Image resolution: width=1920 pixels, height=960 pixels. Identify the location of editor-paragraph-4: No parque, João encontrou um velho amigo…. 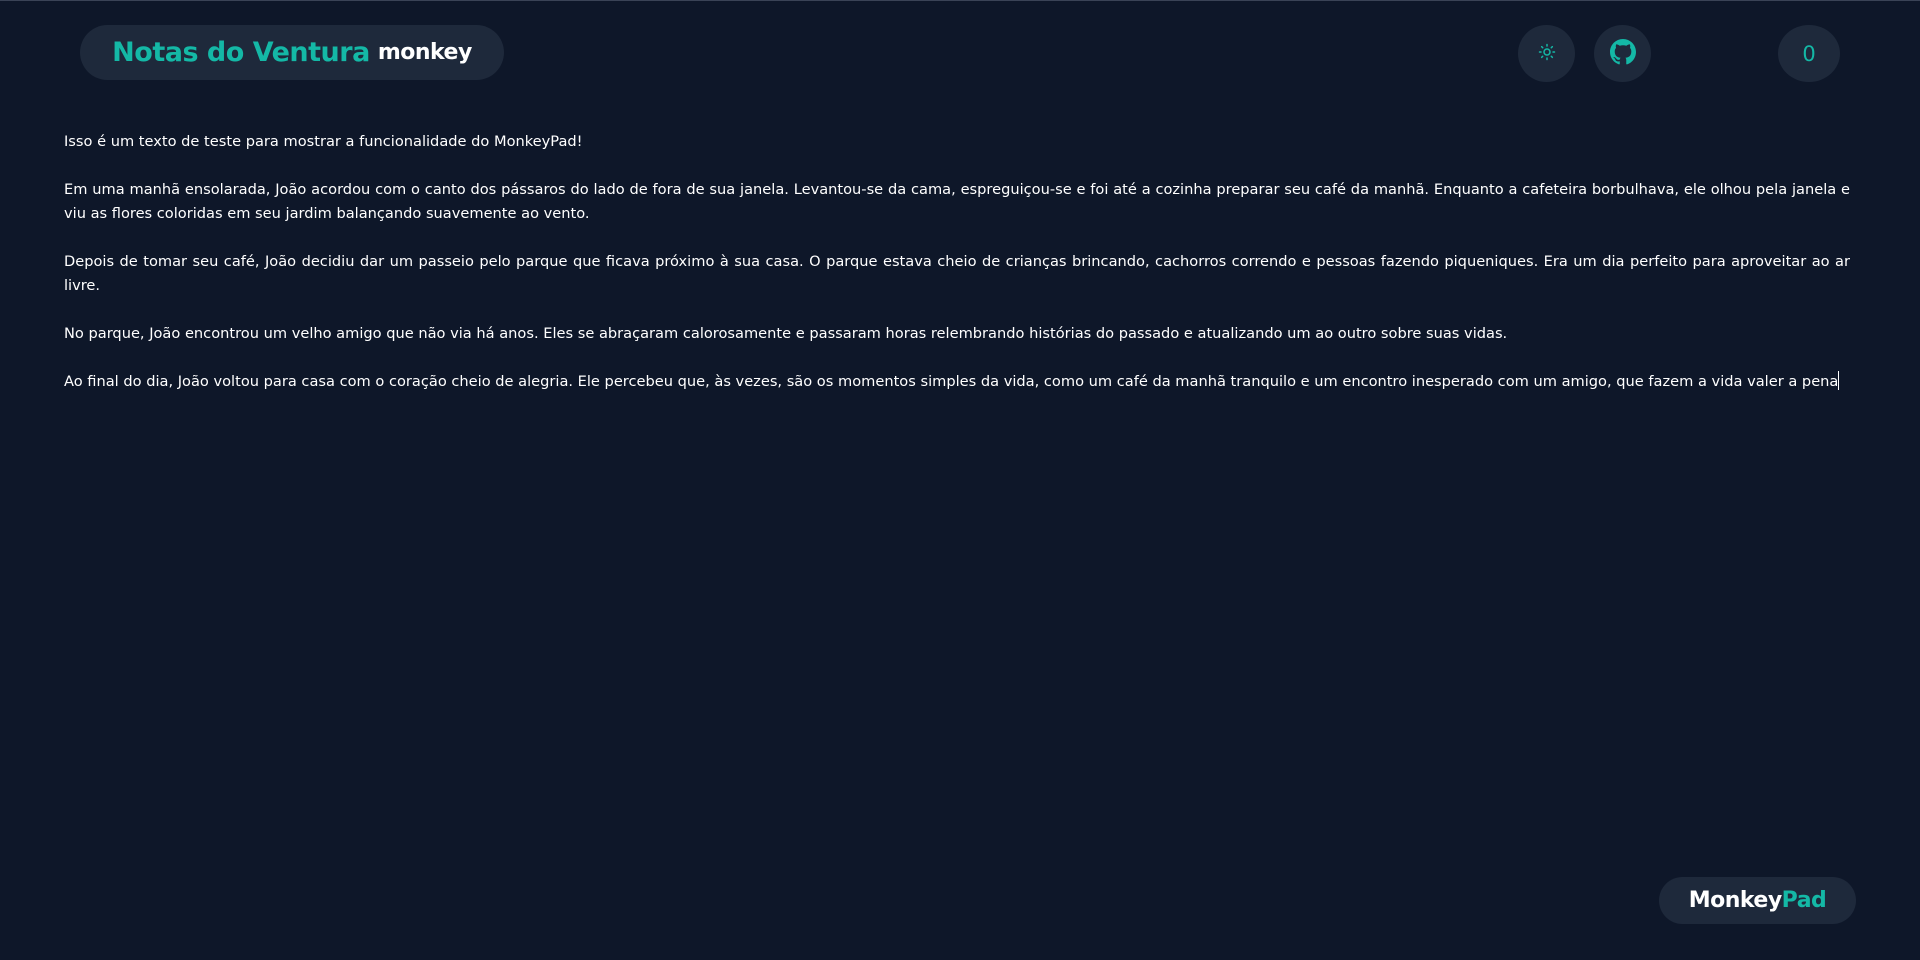
(786, 333).